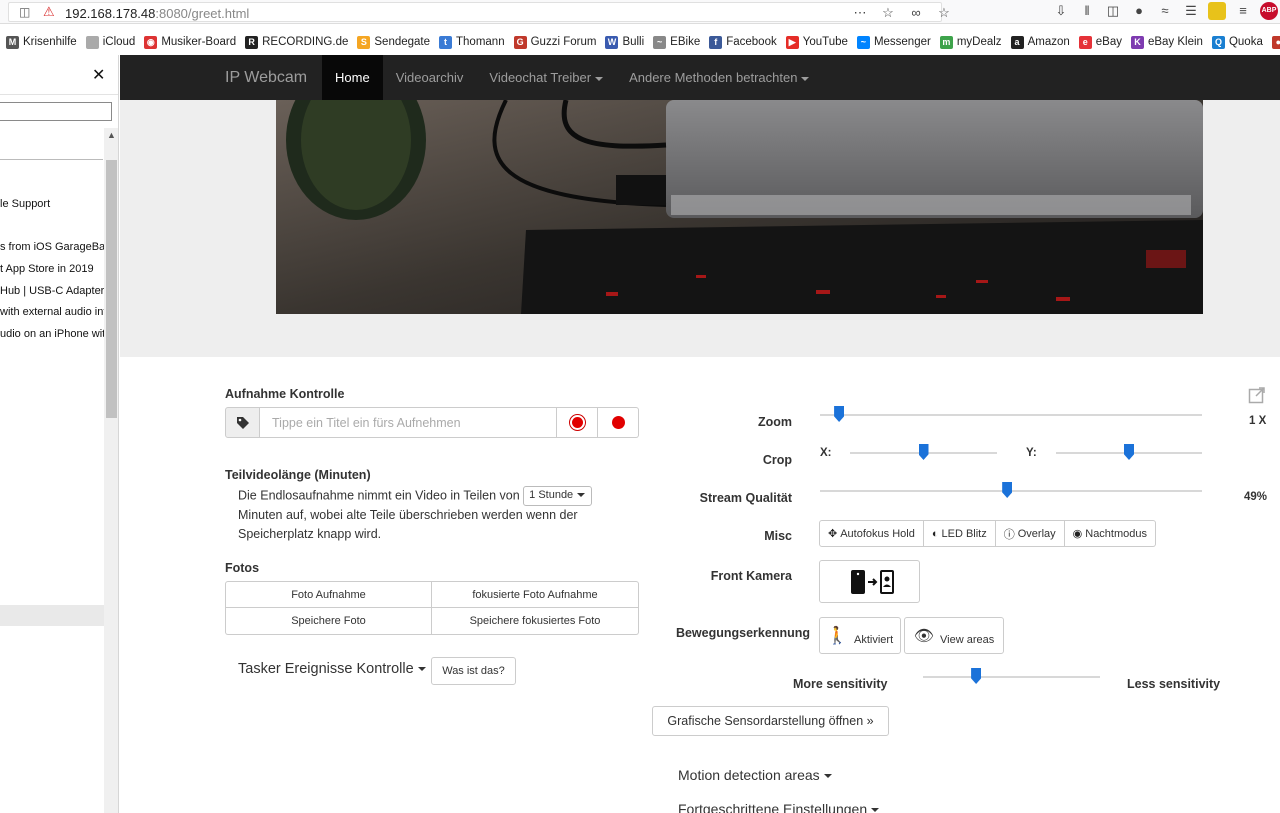 The image size is (1280, 813). Describe the element at coordinates (618, 422) in the screenshot. I see `record-start-button` at that location.